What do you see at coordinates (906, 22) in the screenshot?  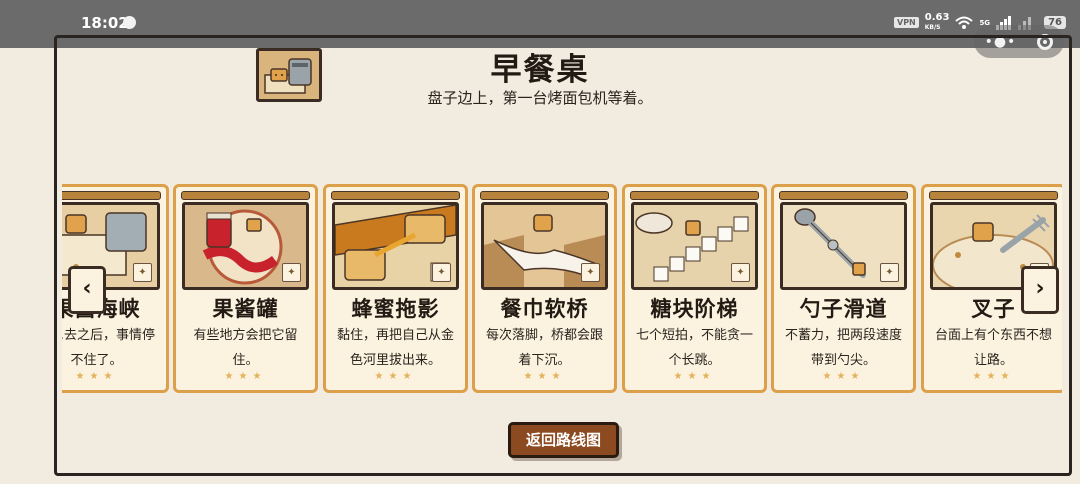 I see `vpn-icon: VPN` at bounding box center [906, 22].